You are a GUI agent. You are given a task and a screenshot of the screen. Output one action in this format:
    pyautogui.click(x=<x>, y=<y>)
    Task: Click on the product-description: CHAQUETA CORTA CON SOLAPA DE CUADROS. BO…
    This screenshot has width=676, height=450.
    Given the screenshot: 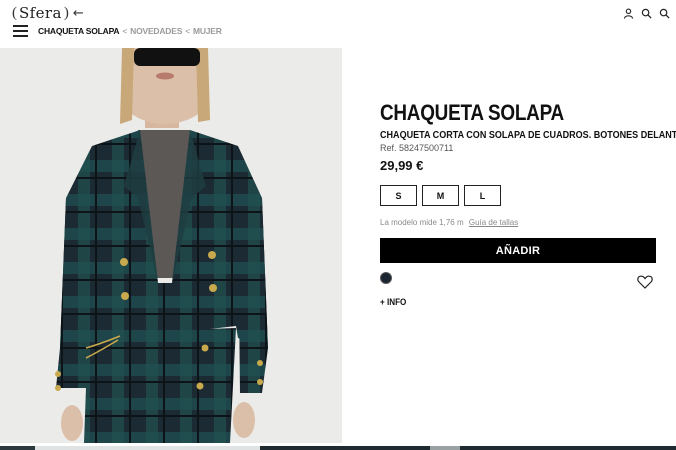 What is the action you would take?
    pyautogui.click(x=528, y=135)
    